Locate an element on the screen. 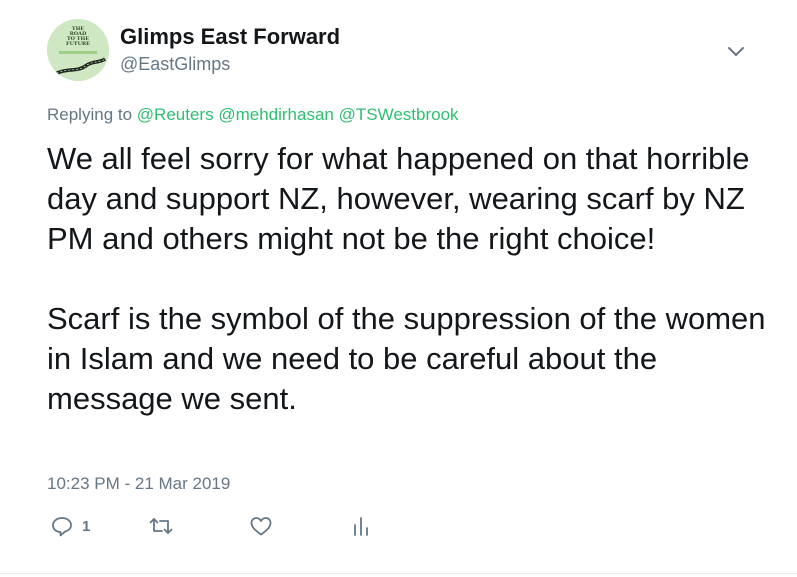 The height and width of the screenshot is (577, 797). display-name: Glimps East Forward is located at coordinates (230, 37).